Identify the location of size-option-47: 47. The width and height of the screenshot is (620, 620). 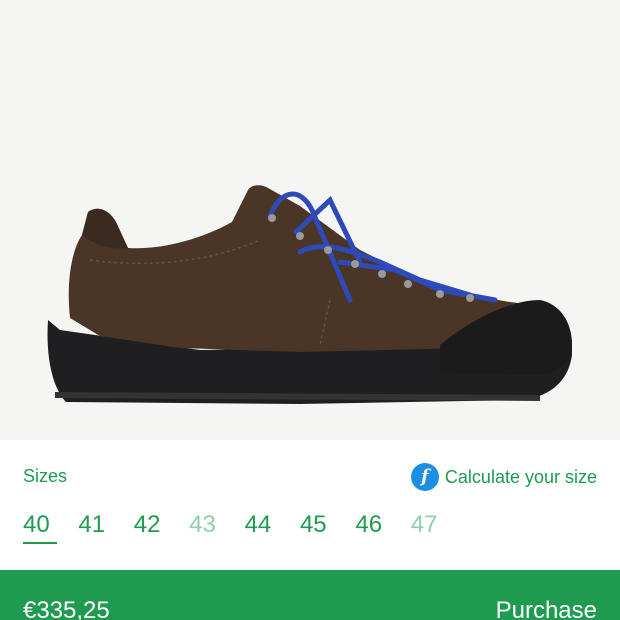
(424, 524).